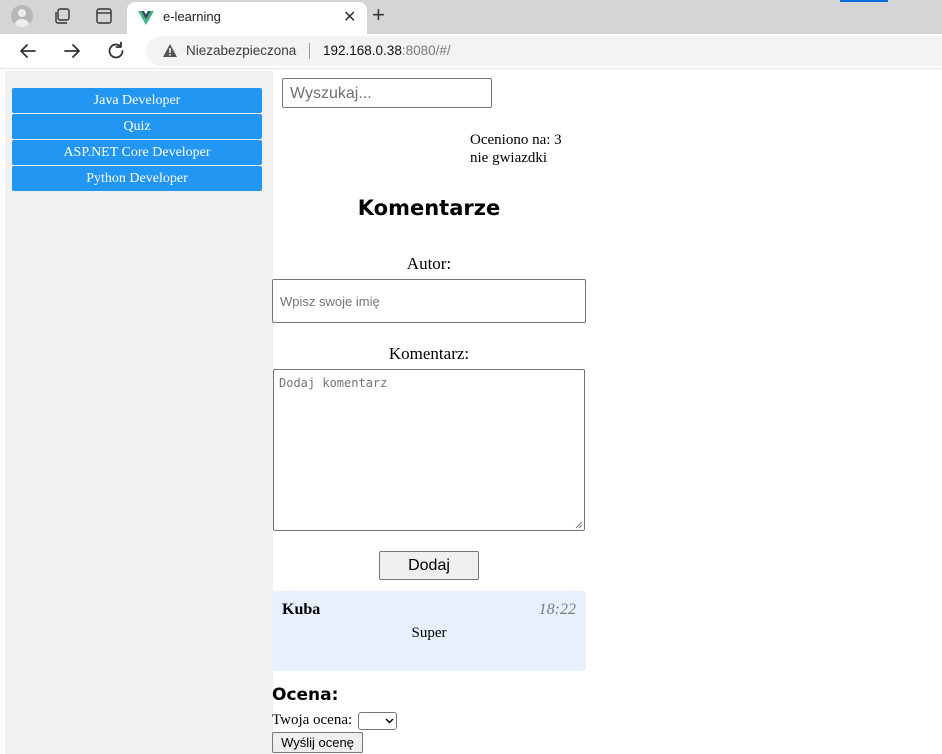  I want to click on url-host: 192.168.0.38, so click(362, 50).